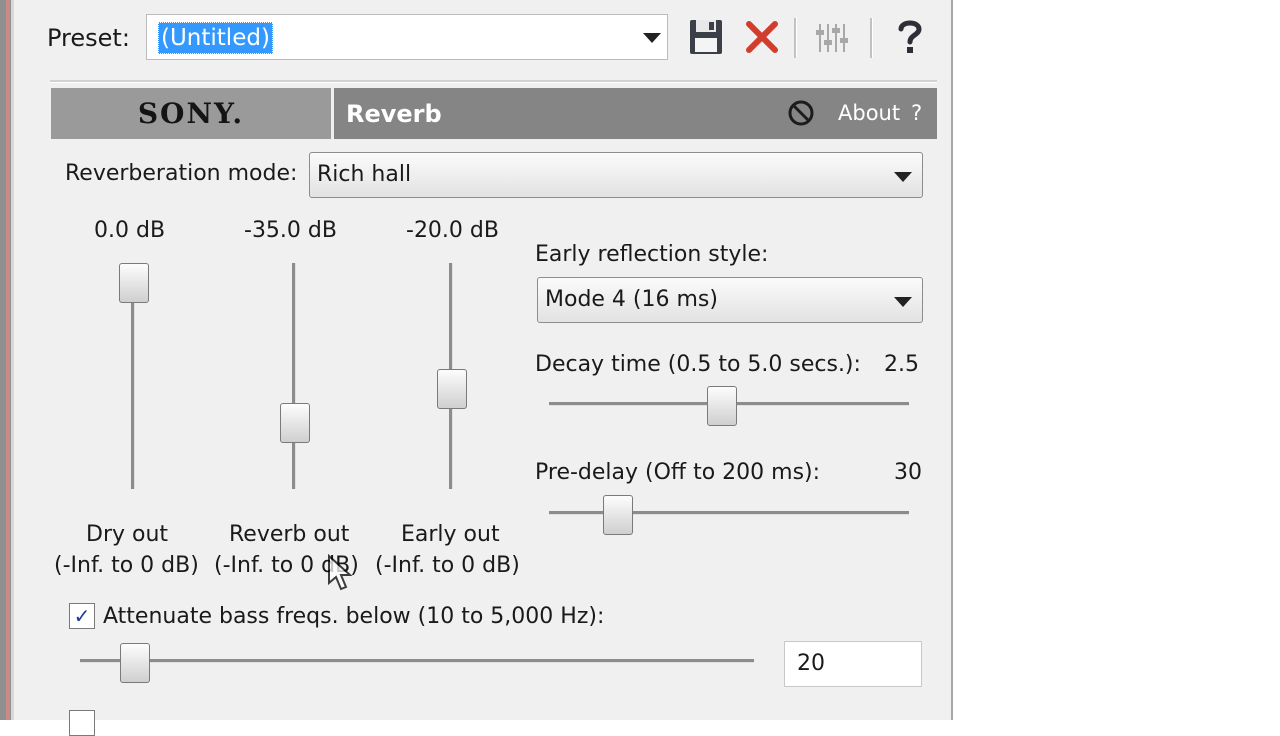  I want to click on early-reflection-value: Mode 4 (16 ms), so click(631, 299).